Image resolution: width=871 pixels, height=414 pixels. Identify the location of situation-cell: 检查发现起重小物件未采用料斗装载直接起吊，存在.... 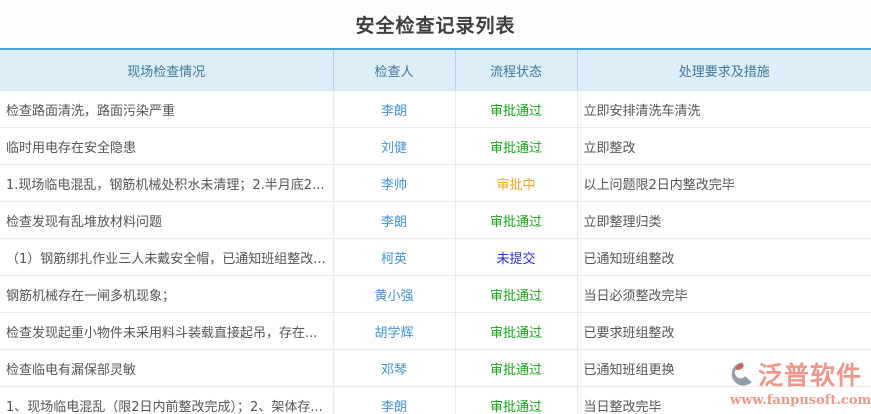
(167, 331).